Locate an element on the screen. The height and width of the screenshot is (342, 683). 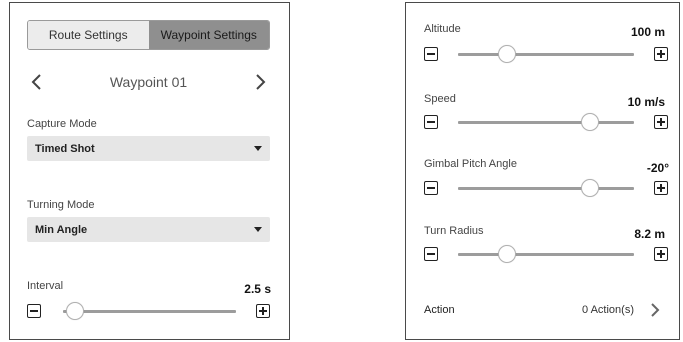
capture-mode-value: Timed Shot is located at coordinates (65, 148).